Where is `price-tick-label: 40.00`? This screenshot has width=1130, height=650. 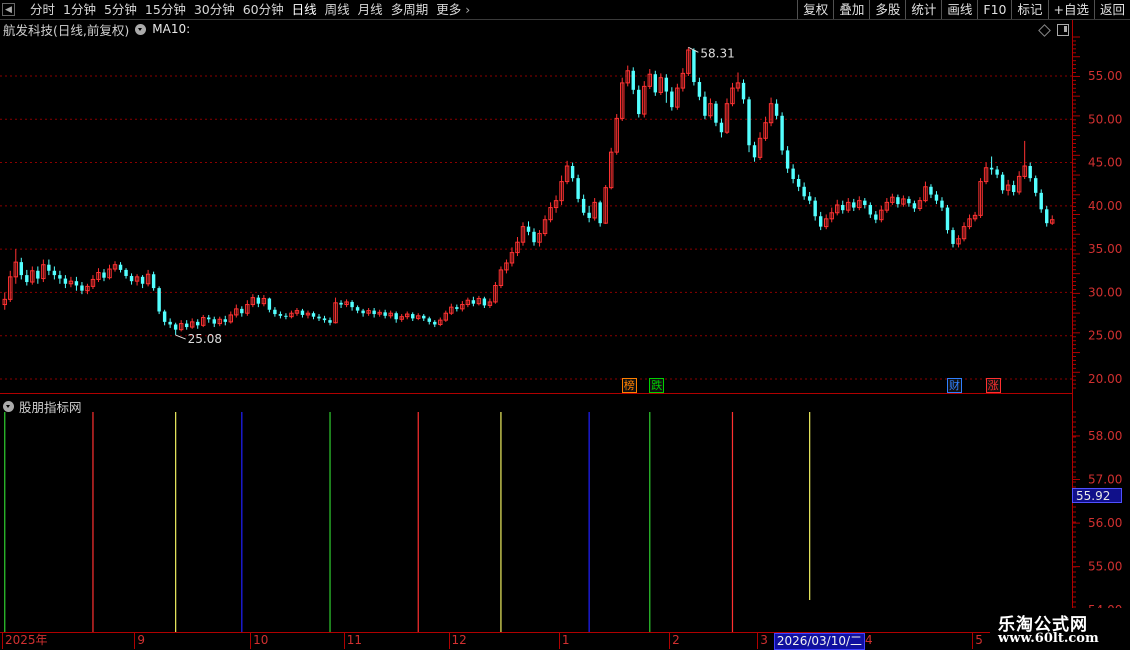 price-tick-label: 40.00 is located at coordinates (1105, 206).